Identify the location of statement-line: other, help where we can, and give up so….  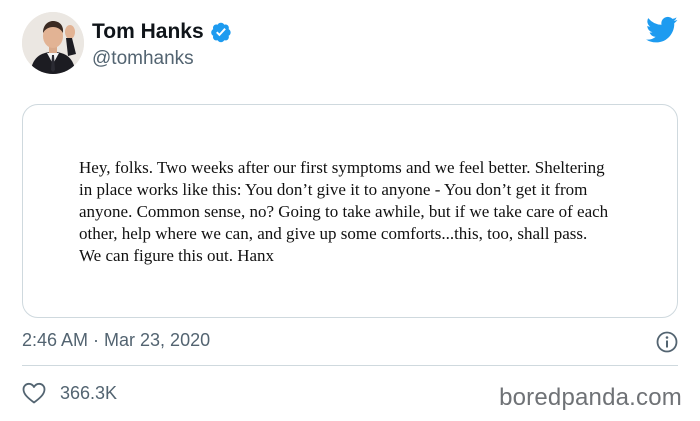
(333, 233).